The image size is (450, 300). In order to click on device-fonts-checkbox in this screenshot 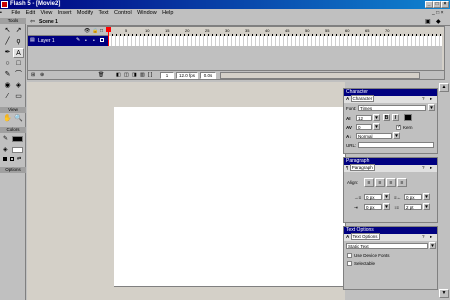, I will do `click(349, 255)`.